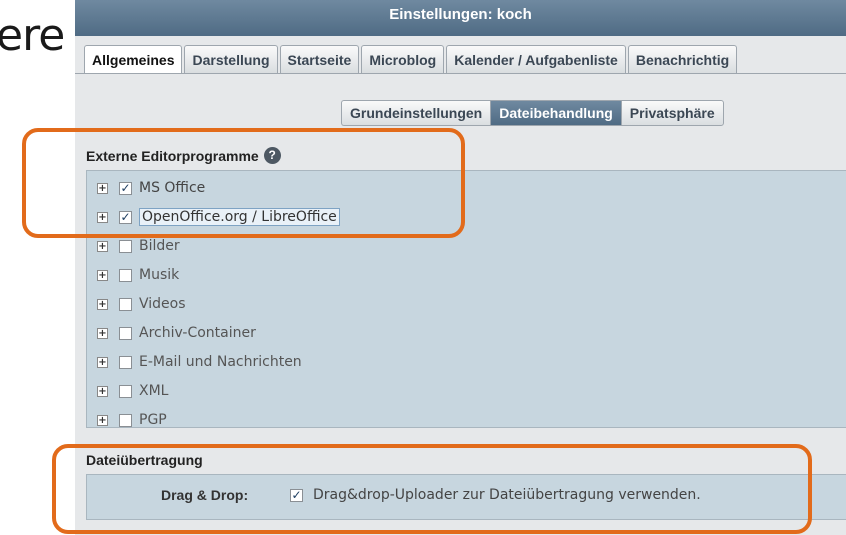  Describe the element at coordinates (220, 362) in the screenshot. I see `tree-label: E-Mail und Nachrichten` at that location.